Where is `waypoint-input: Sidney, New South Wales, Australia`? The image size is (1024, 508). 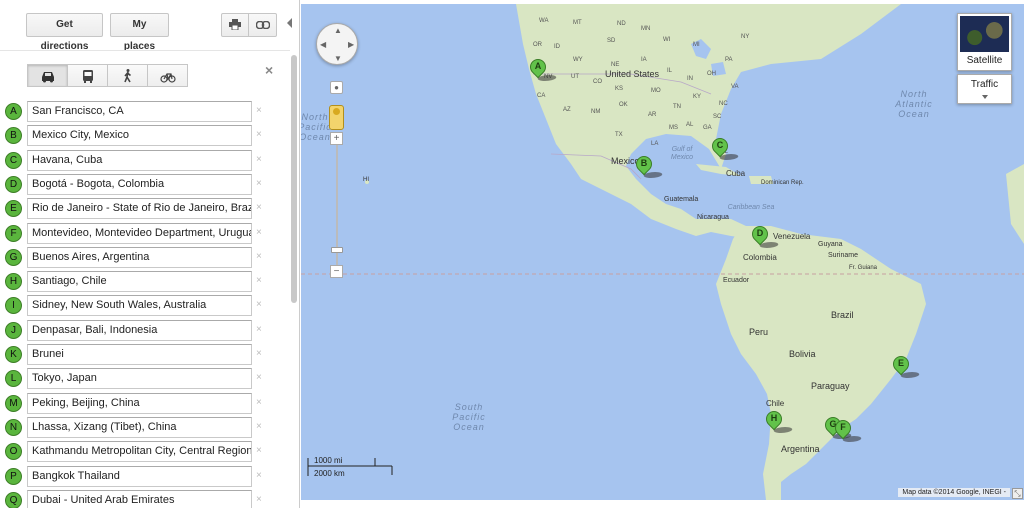
waypoint-input: Sidney, New South Wales, Australia is located at coordinates (139, 306).